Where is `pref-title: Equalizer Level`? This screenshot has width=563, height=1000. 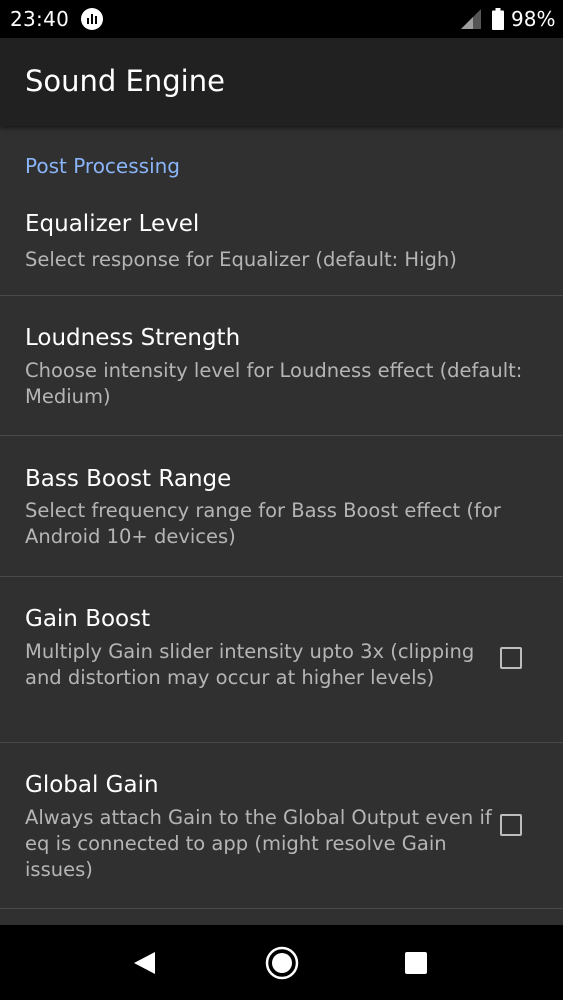
pref-title: Equalizer Level is located at coordinates (112, 224).